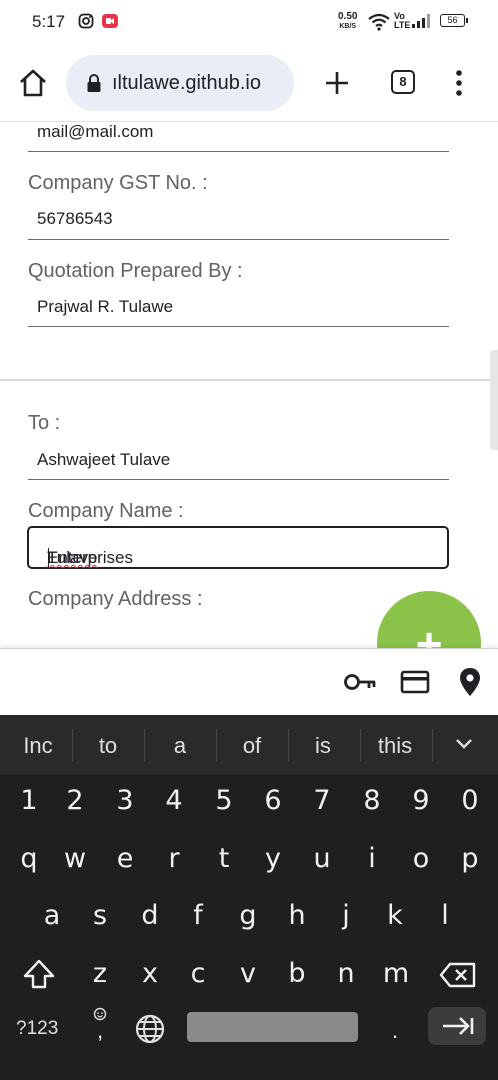 The image size is (498, 1080). I want to click on suggestion-item: of, so click(252, 746).